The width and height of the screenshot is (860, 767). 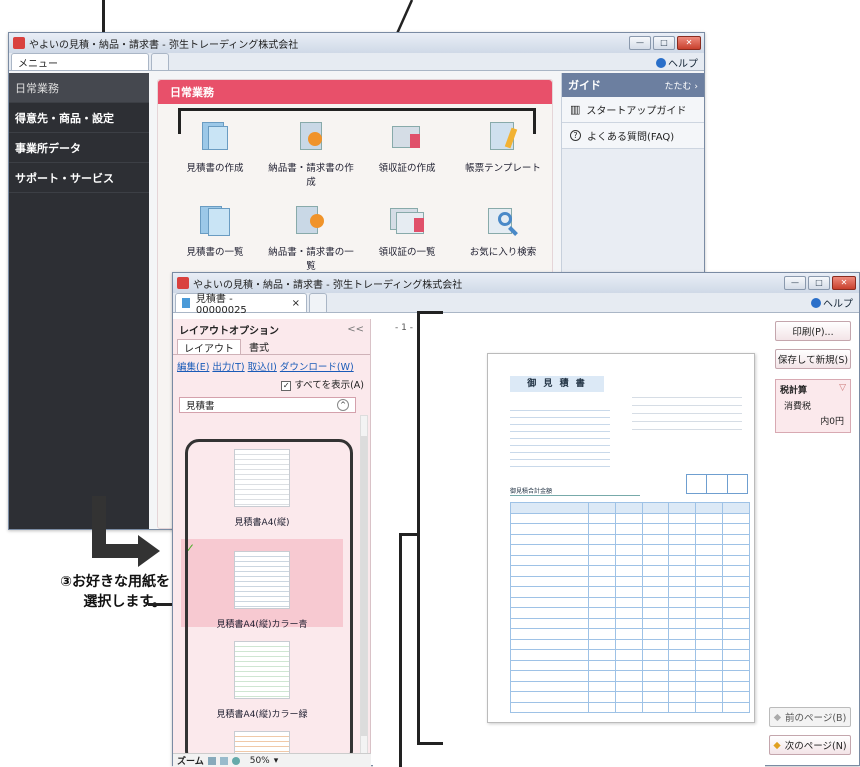 I want to click on tab-estimate-label: 見積書 - 00000025, so click(x=221, y=305).